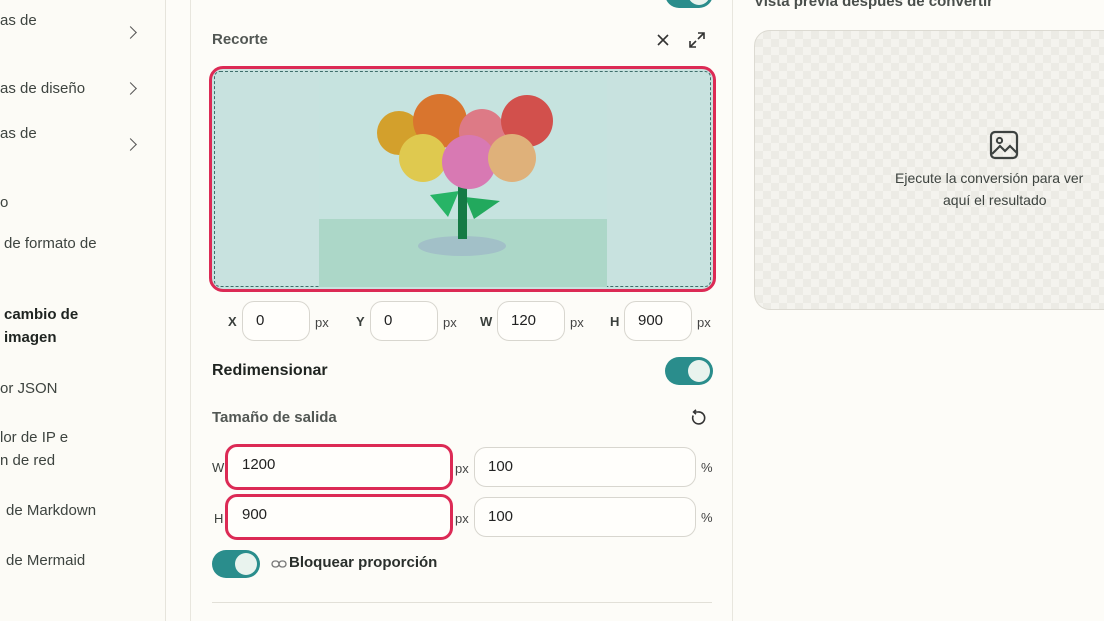 Image resolution: width=1104 pixels, height=621 pixels. I want to click on crop-y-unit: px, so click(450, 322).